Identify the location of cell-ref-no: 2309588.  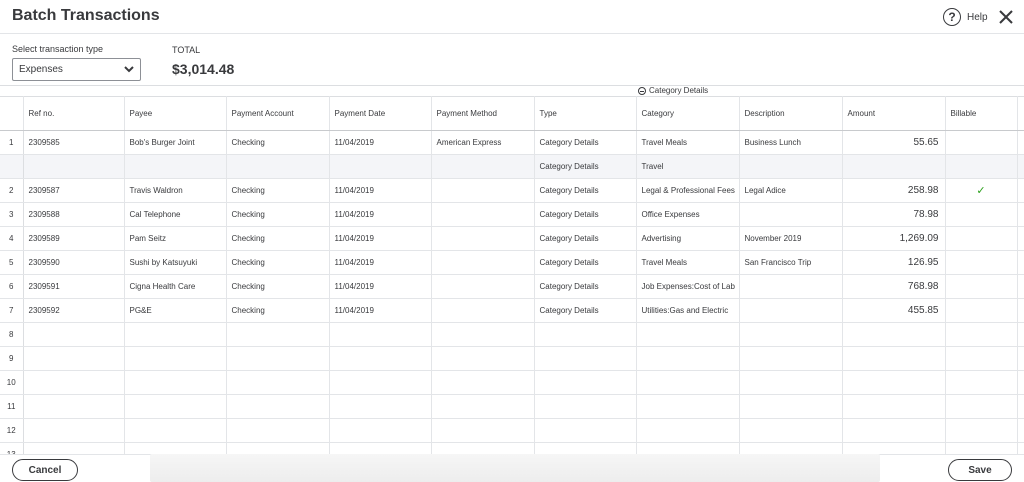
(74, 214).